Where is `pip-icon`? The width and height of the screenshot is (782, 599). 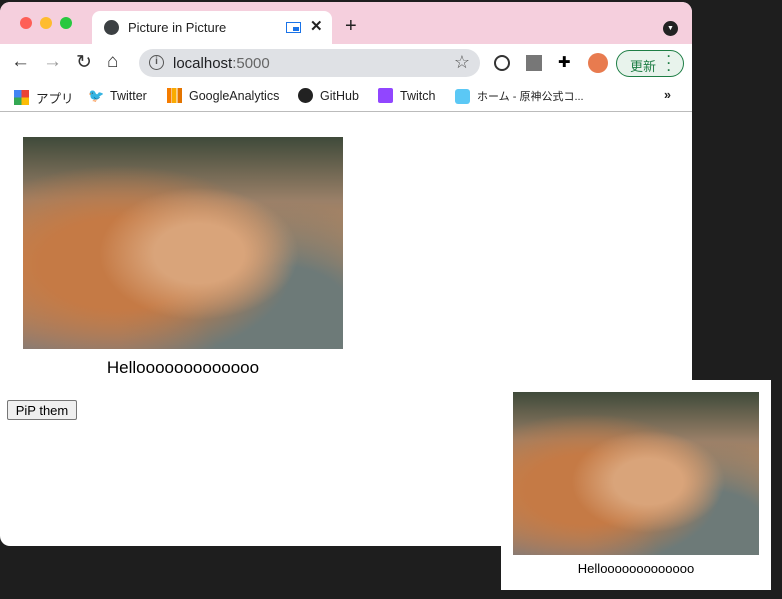 pip-icon is located at coordinates (293, 27).